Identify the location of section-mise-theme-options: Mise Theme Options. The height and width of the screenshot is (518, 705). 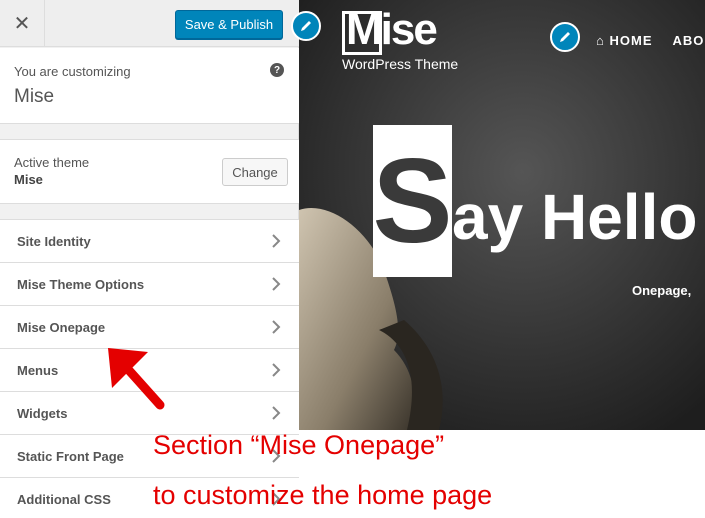
(149, 283).